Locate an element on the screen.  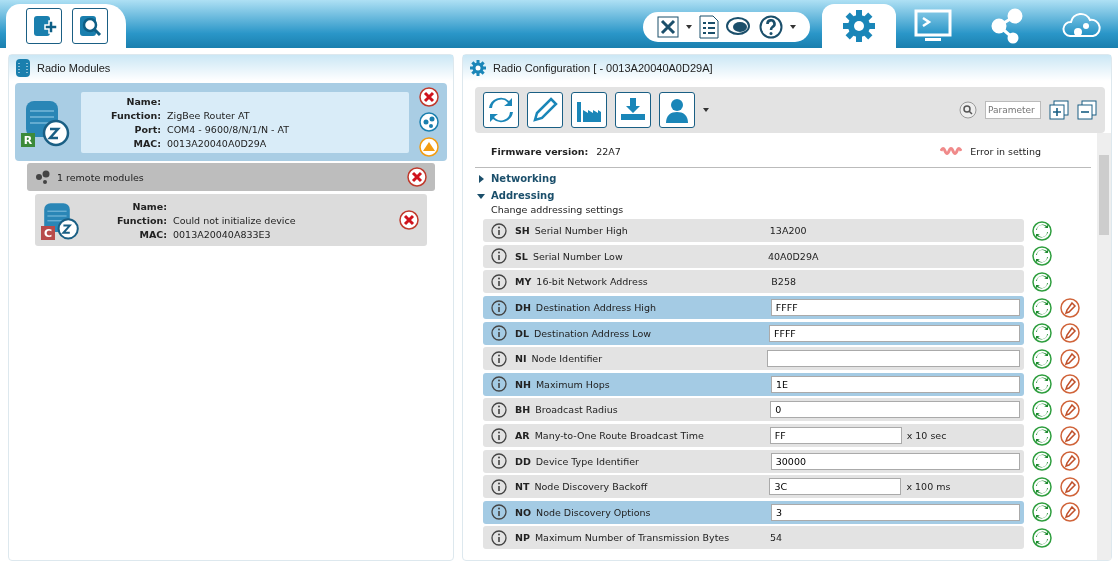
parameter-input: 3C is located at coordinates (835, 487).